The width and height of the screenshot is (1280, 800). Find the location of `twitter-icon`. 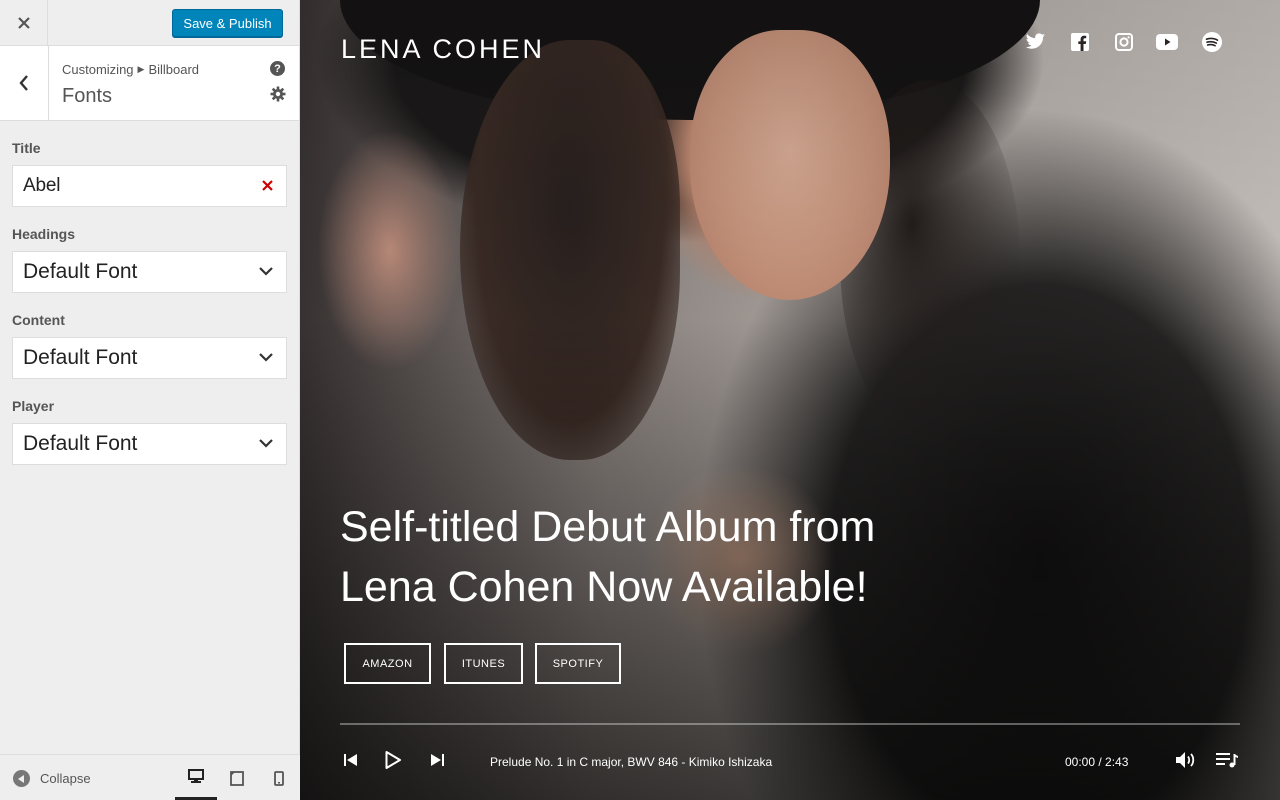

twitter-icon is located at coordinates (1035, 42).